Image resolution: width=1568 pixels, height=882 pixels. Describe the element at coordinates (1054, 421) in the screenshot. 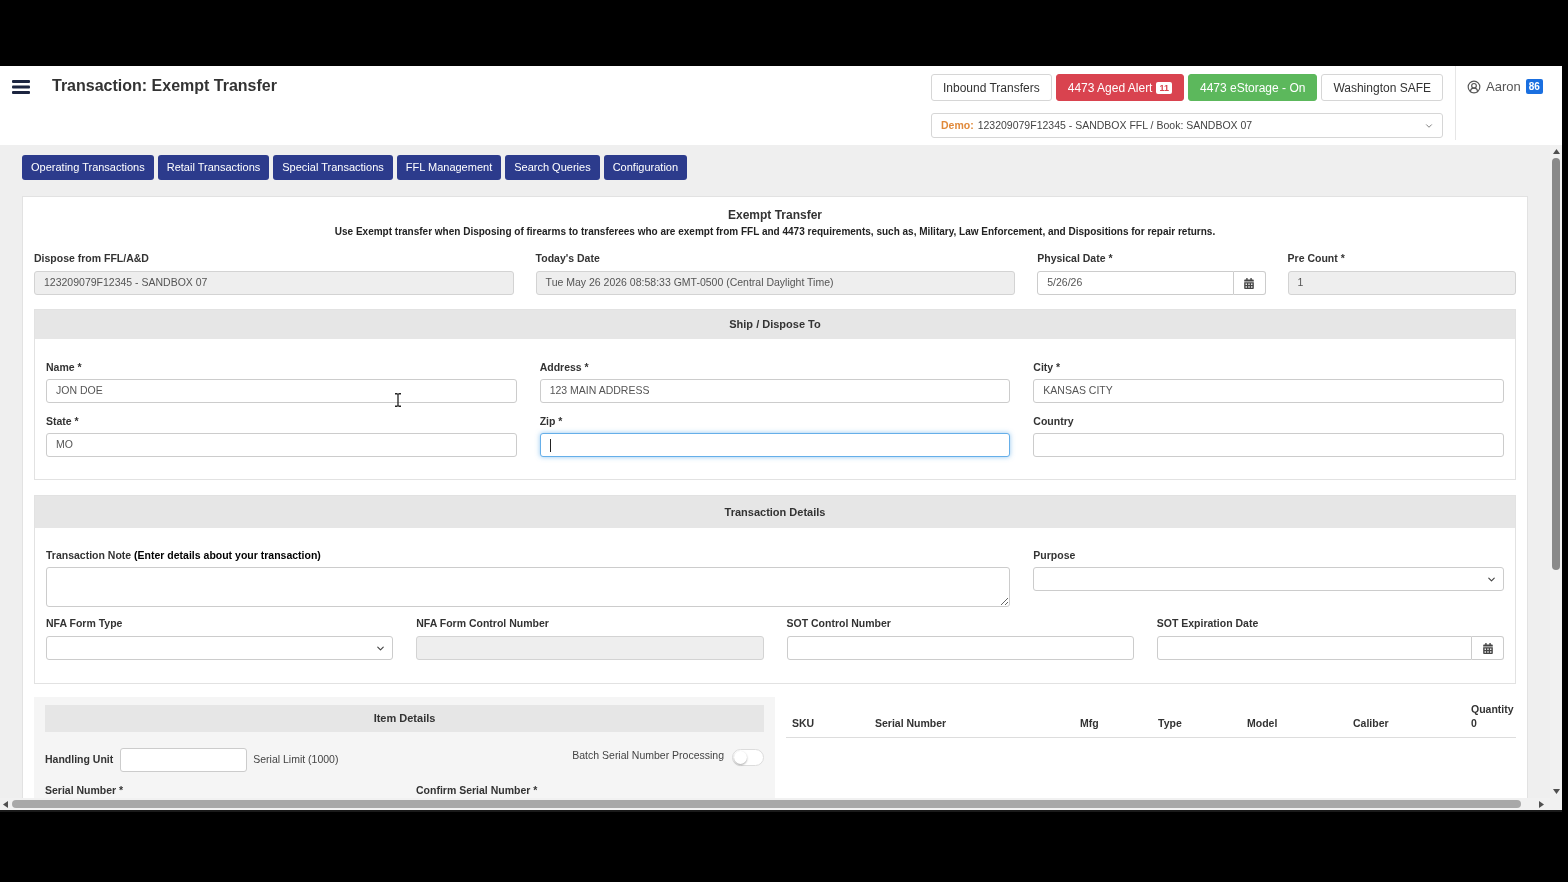

I see `field-label: Country` at that location.